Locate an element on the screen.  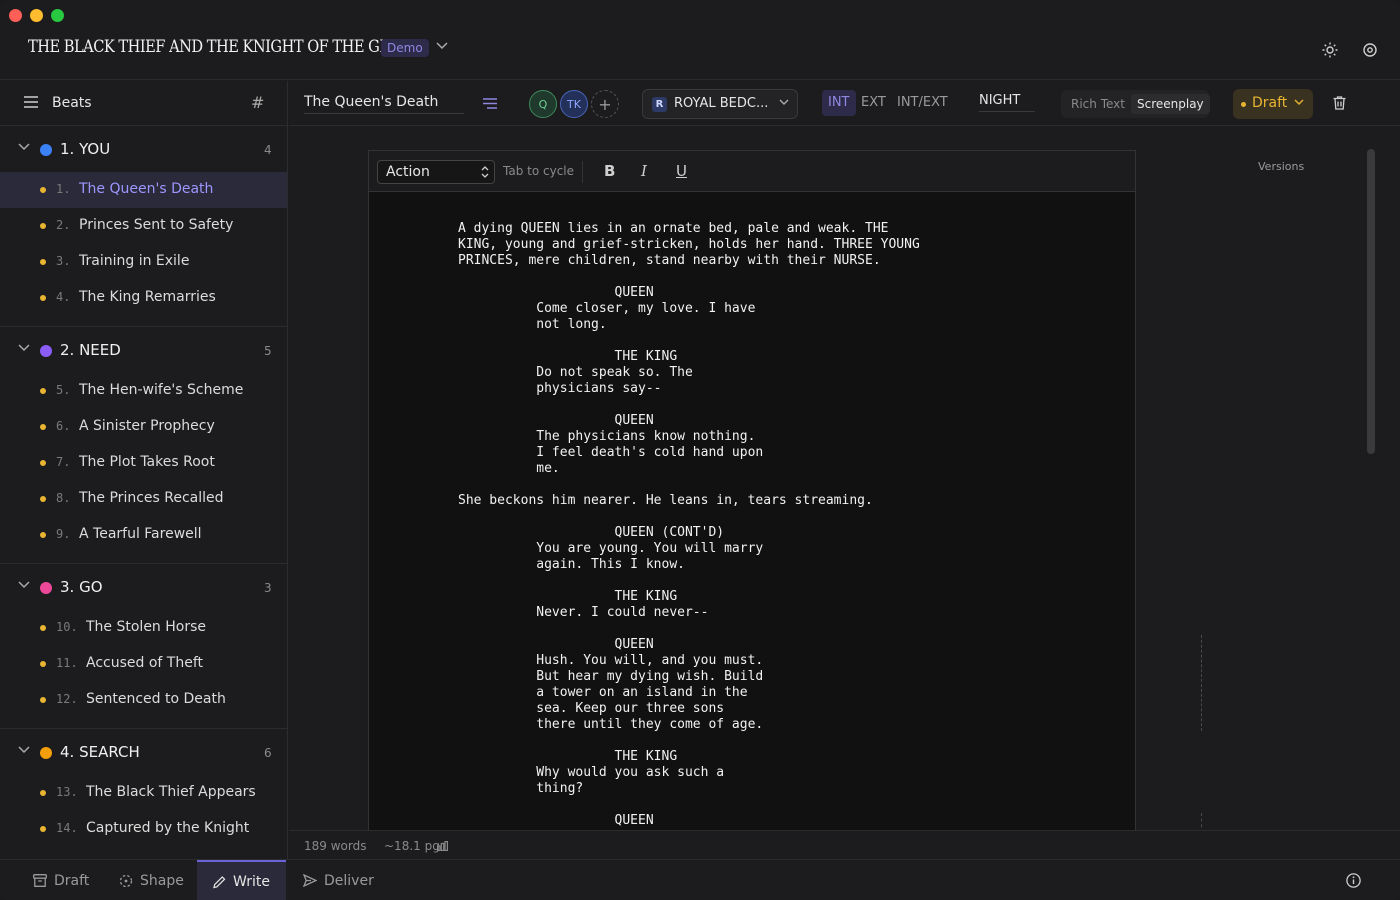
beat-item: 6. A Sinister Prophecy is located at coordinates (143, 427).